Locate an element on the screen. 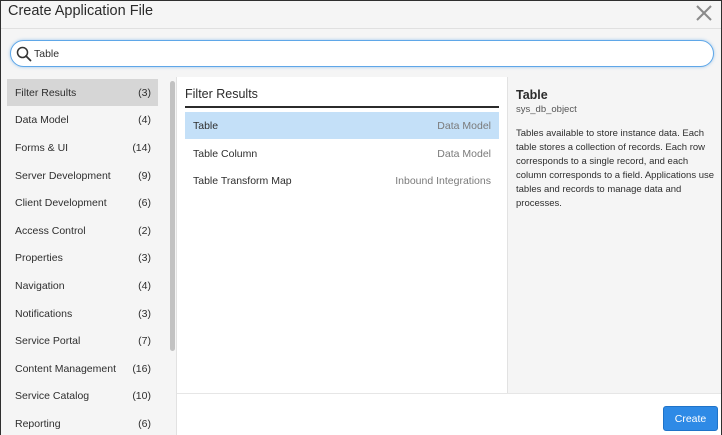 This screenshot has width=722, height=435. sidebar-item-navigation: Navigation (4) is located at coordinates (82, 285).